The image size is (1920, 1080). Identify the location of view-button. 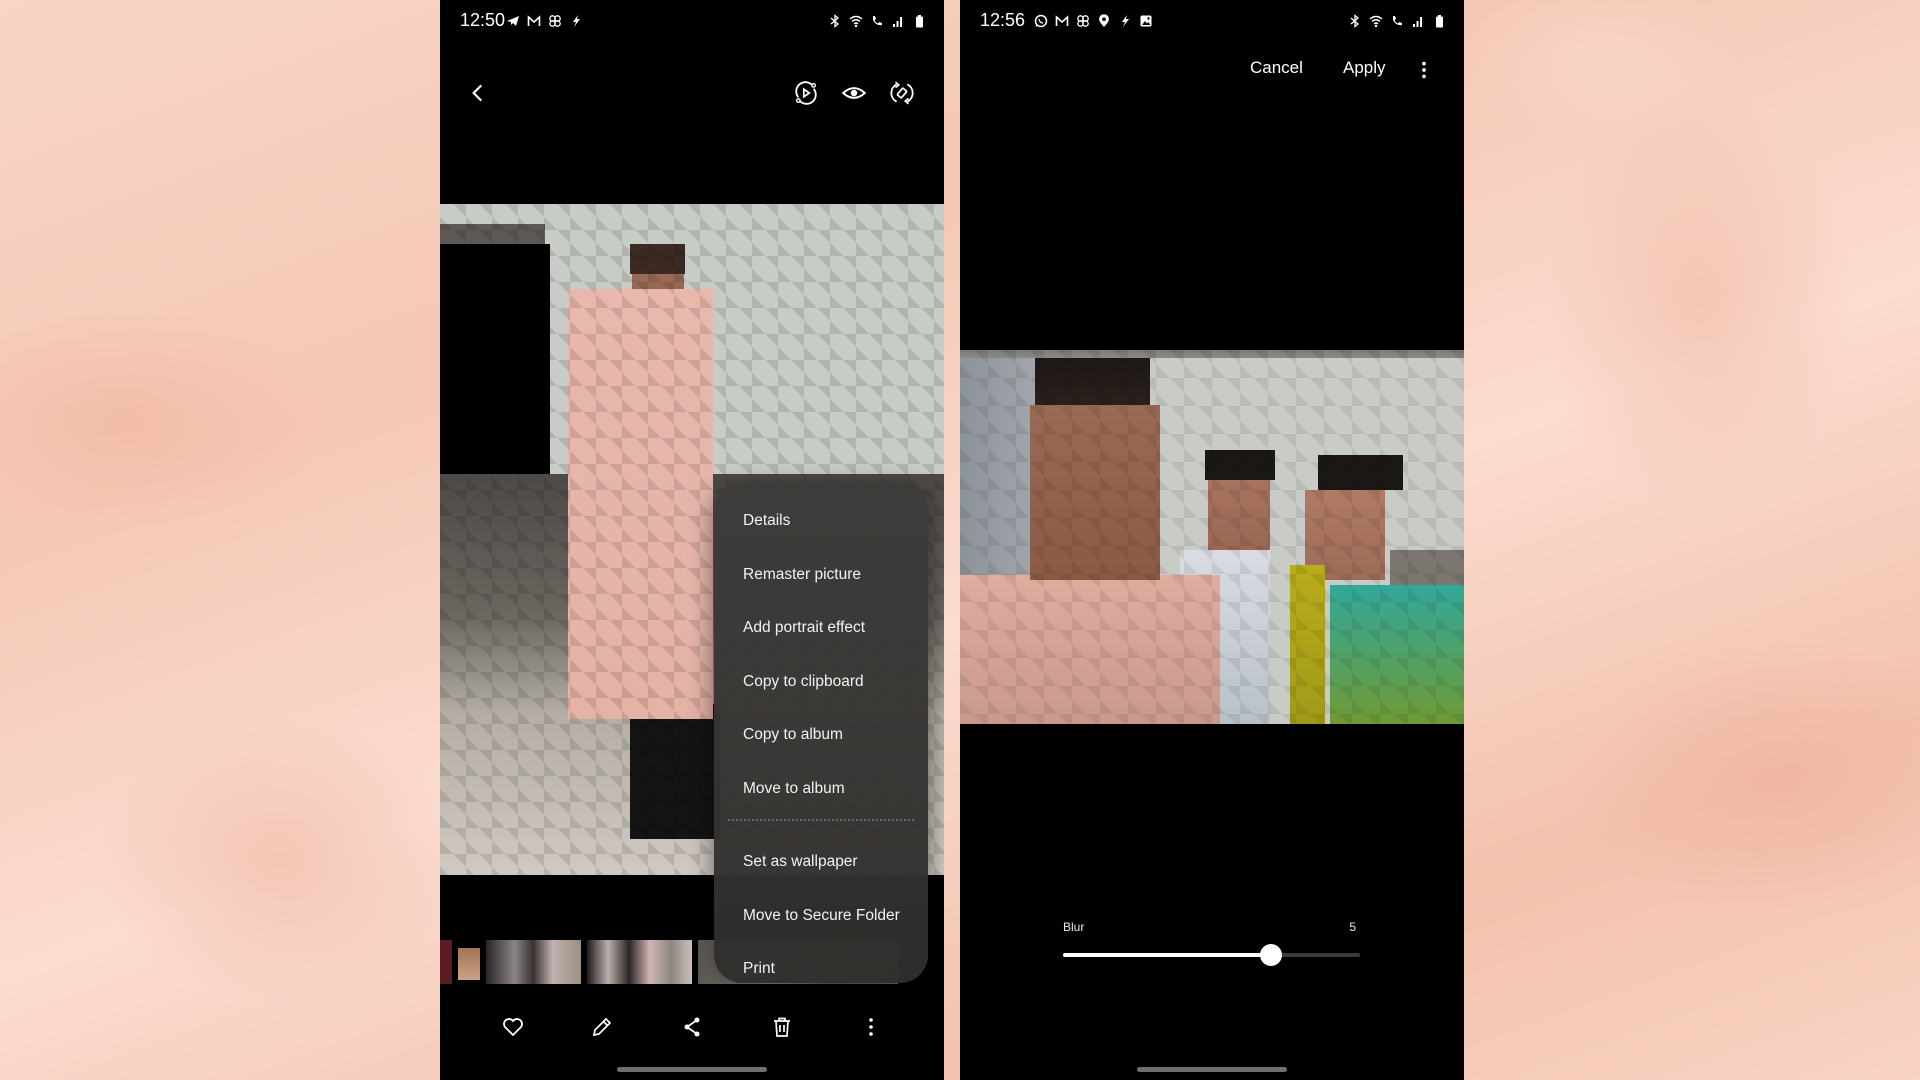
(854, 93).